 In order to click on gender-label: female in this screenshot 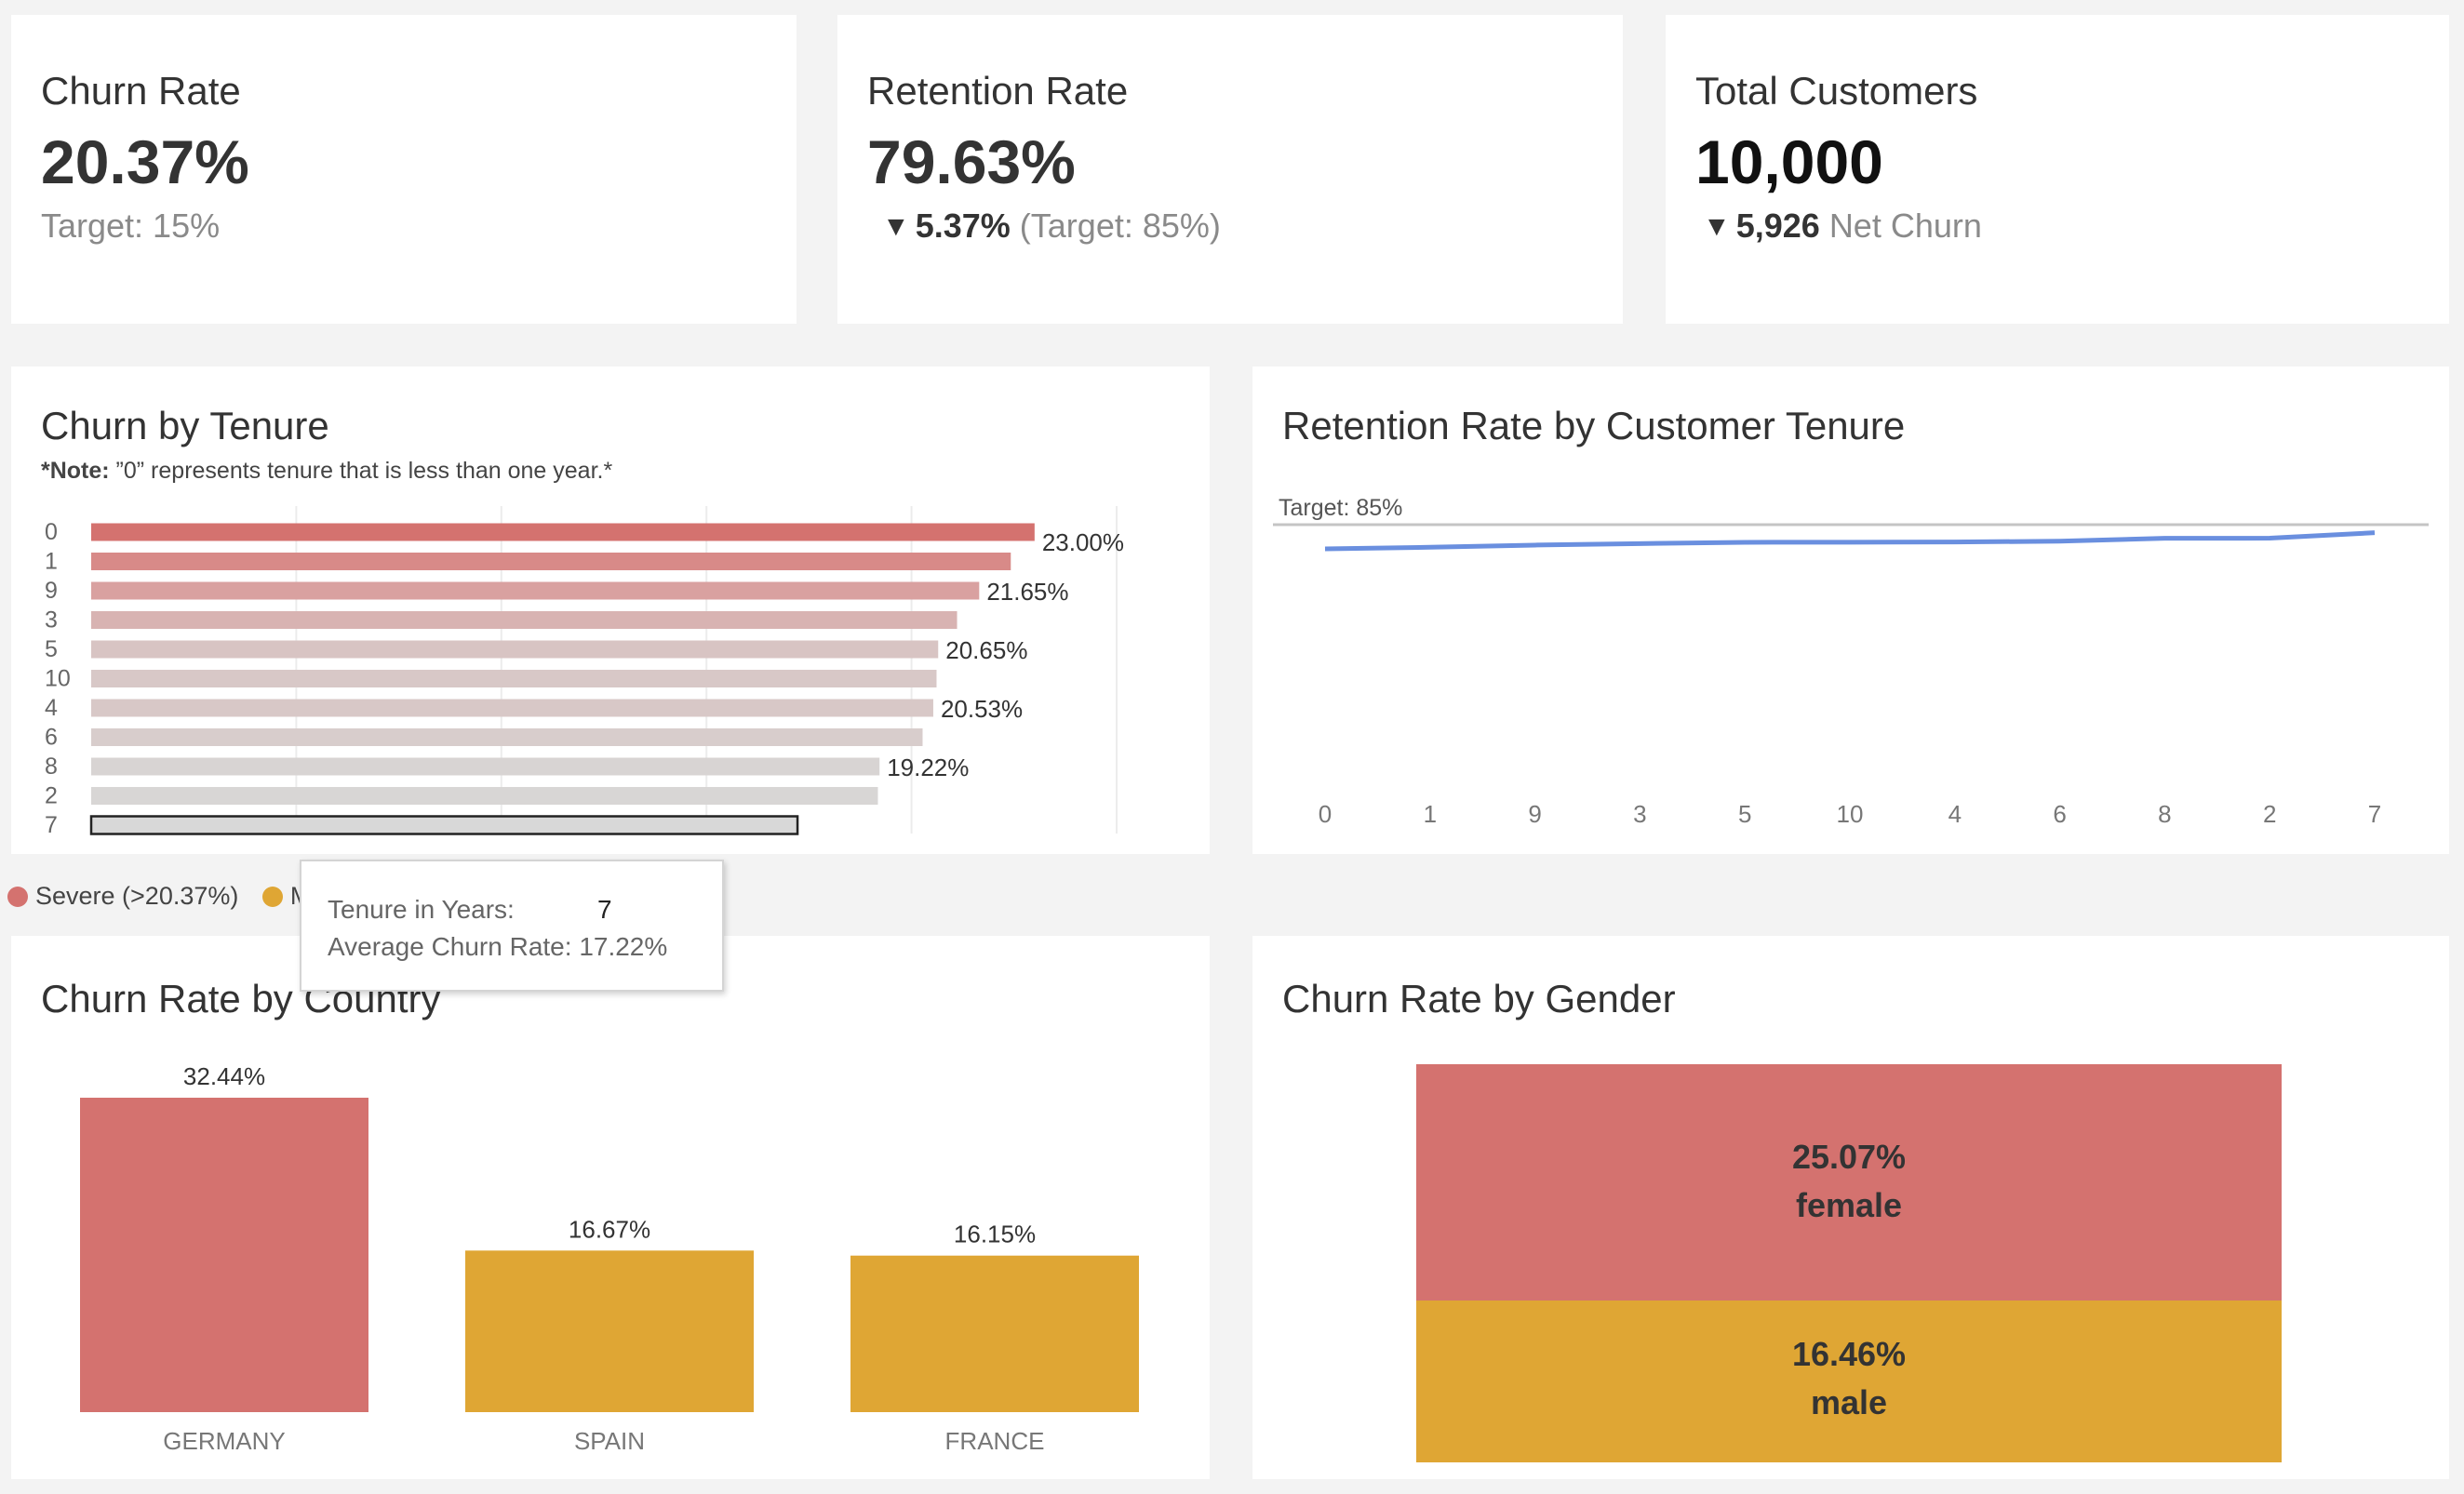, I will do `click(1849, 1205)`.